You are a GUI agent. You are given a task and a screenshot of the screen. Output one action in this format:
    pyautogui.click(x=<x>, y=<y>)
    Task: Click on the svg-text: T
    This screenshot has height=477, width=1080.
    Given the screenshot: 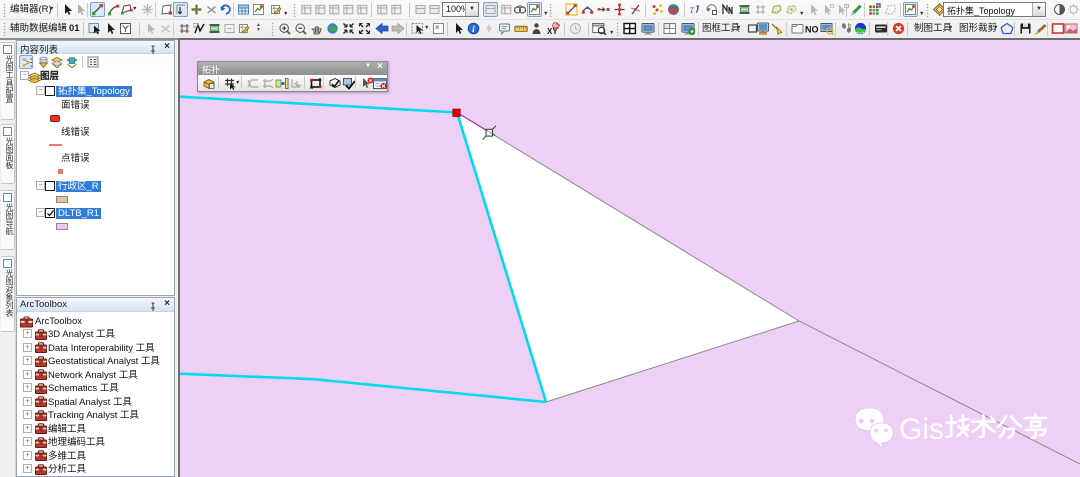 What is the action you would take?
    pyautogui.click(x=691, y=10)
    